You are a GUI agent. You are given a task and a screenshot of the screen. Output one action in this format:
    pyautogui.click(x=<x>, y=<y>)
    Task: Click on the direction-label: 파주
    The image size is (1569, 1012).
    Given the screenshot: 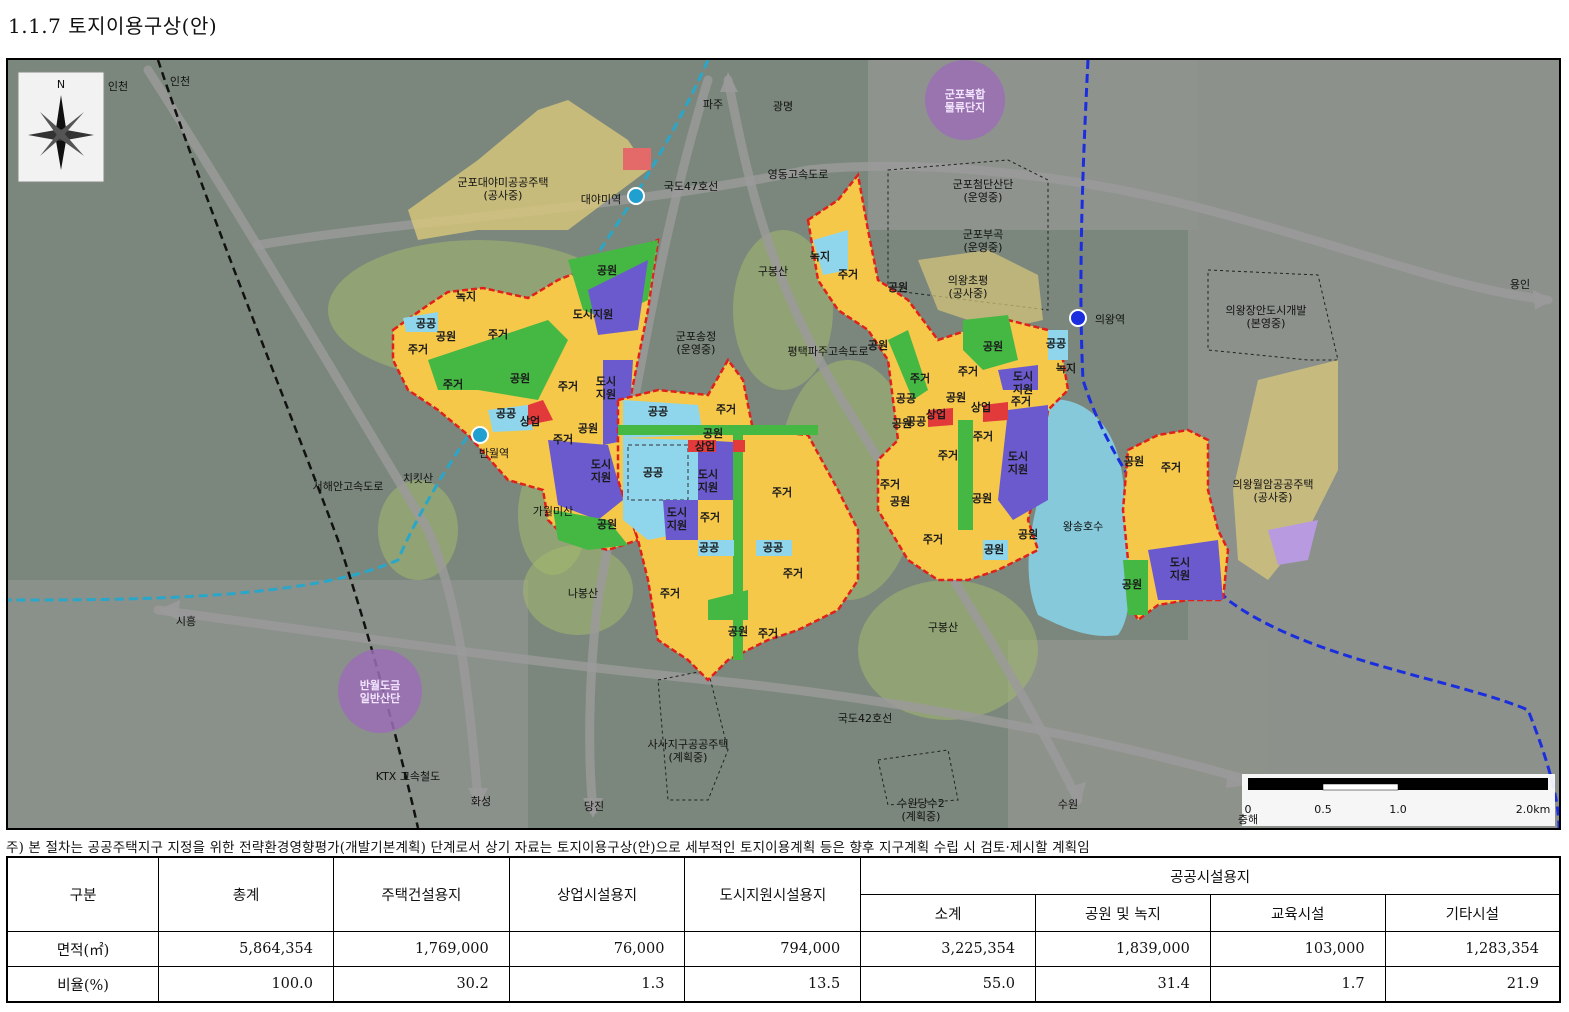 What is the action you would take?
    pyautogui.click(x=713, y=104)
    